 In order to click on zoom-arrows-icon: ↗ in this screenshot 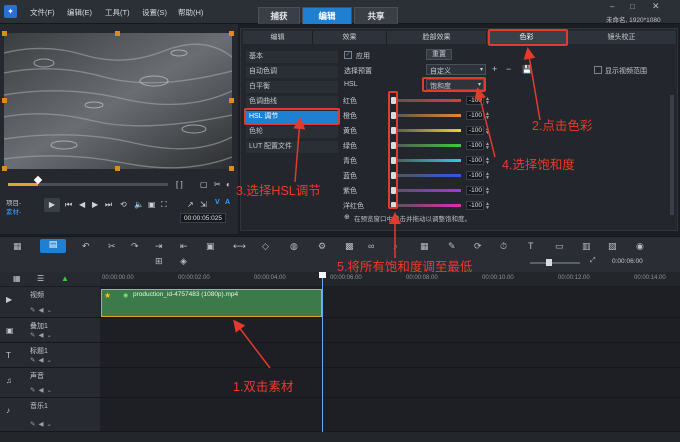, I will do `click(190, 204)`.